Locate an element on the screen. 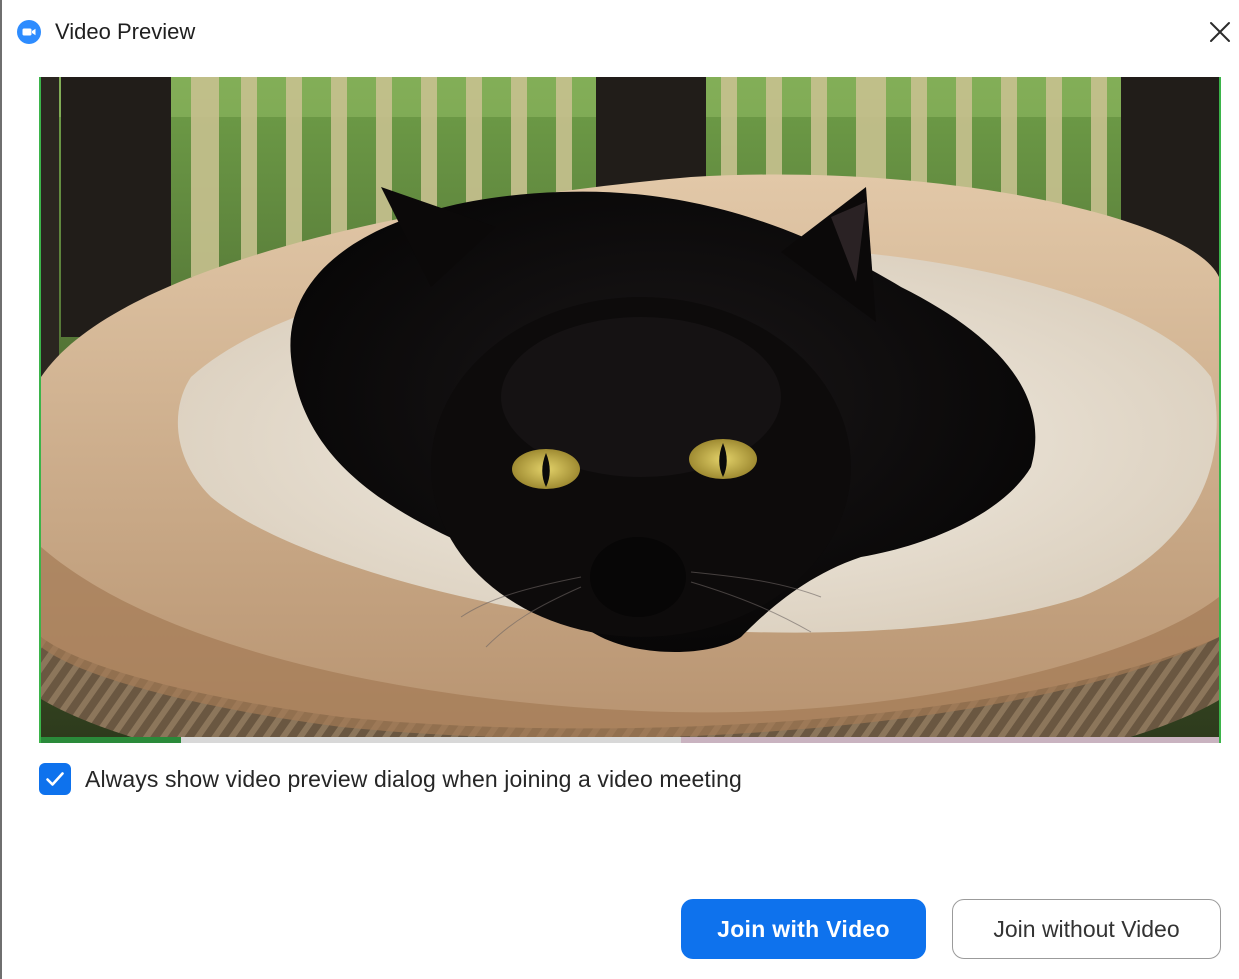 Image resolution: width=1239 pixels, height=979 pixels. always-show-preview-checkbox is located at coordinates (55, 779).